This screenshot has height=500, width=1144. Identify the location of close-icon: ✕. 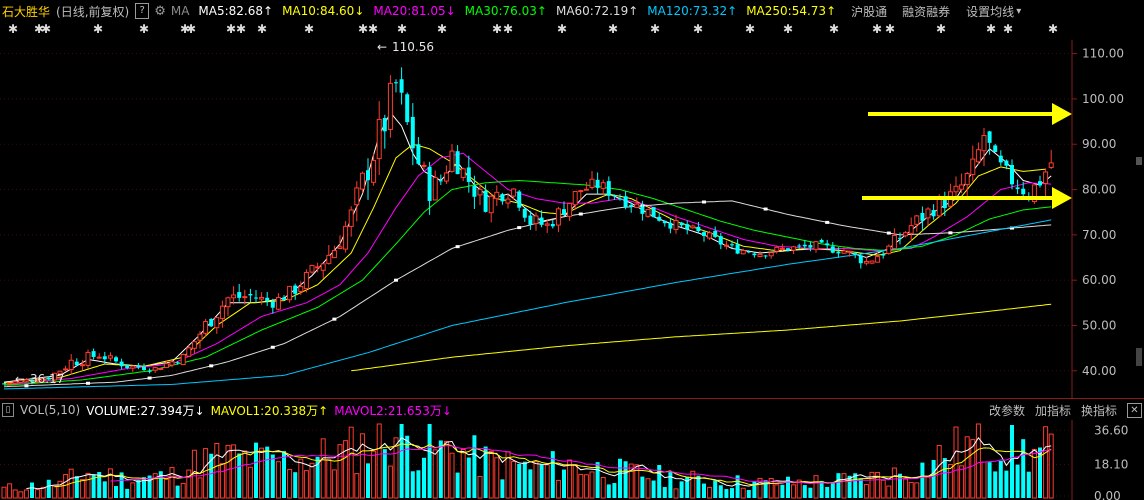
(1134, 410).